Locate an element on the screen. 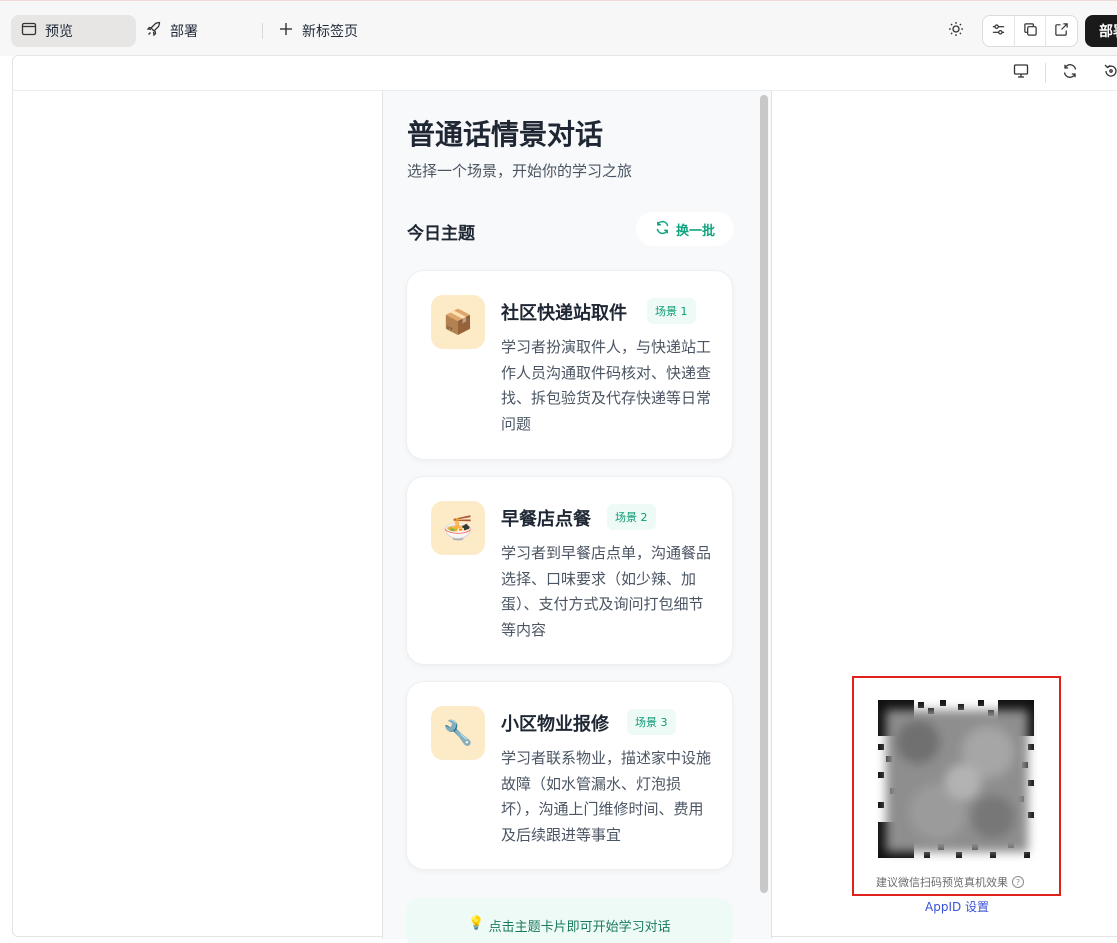 The image size is (1117, 943). package-icon: 📦 is located at coordinates (458, 322).